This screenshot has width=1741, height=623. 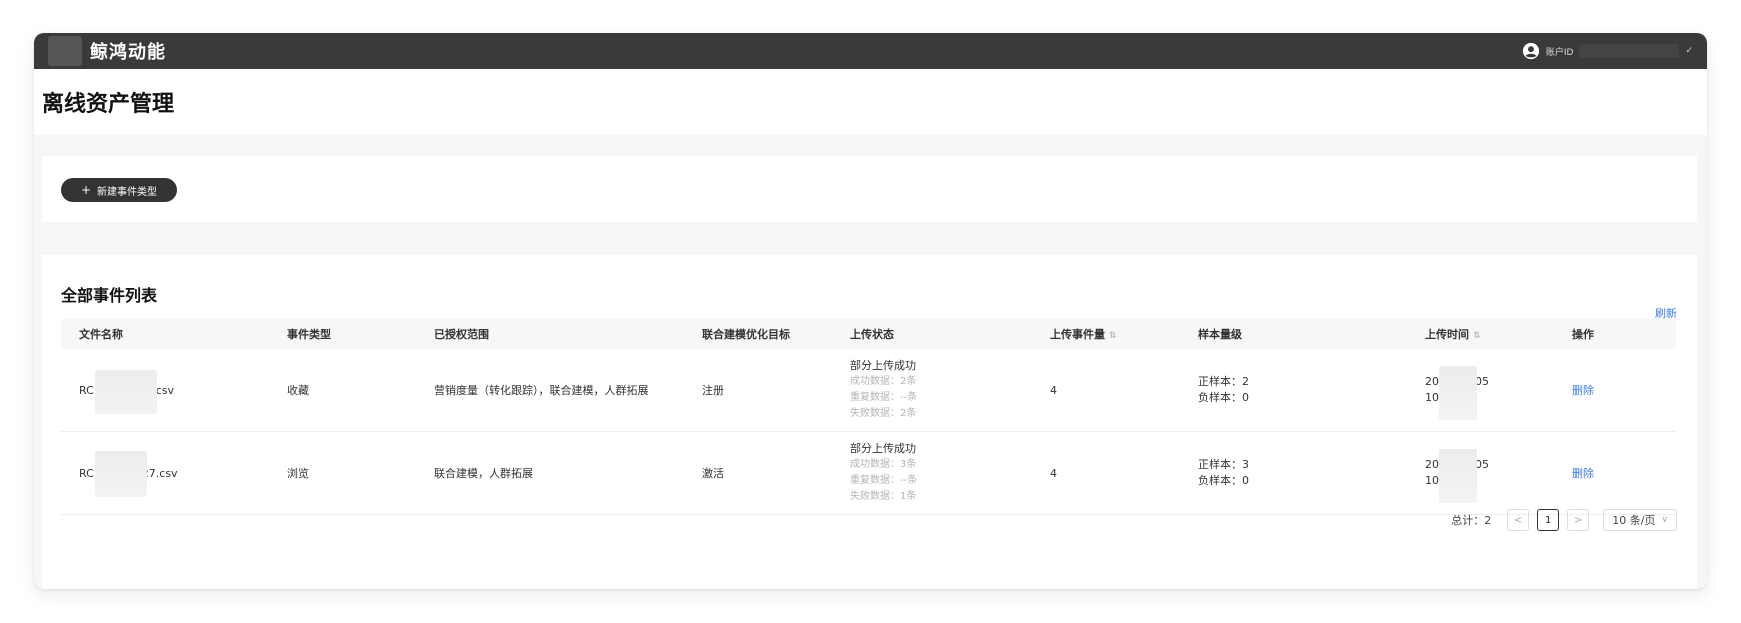 I want to click on list-title: 全部事件列表, so click(x=109, y=295).